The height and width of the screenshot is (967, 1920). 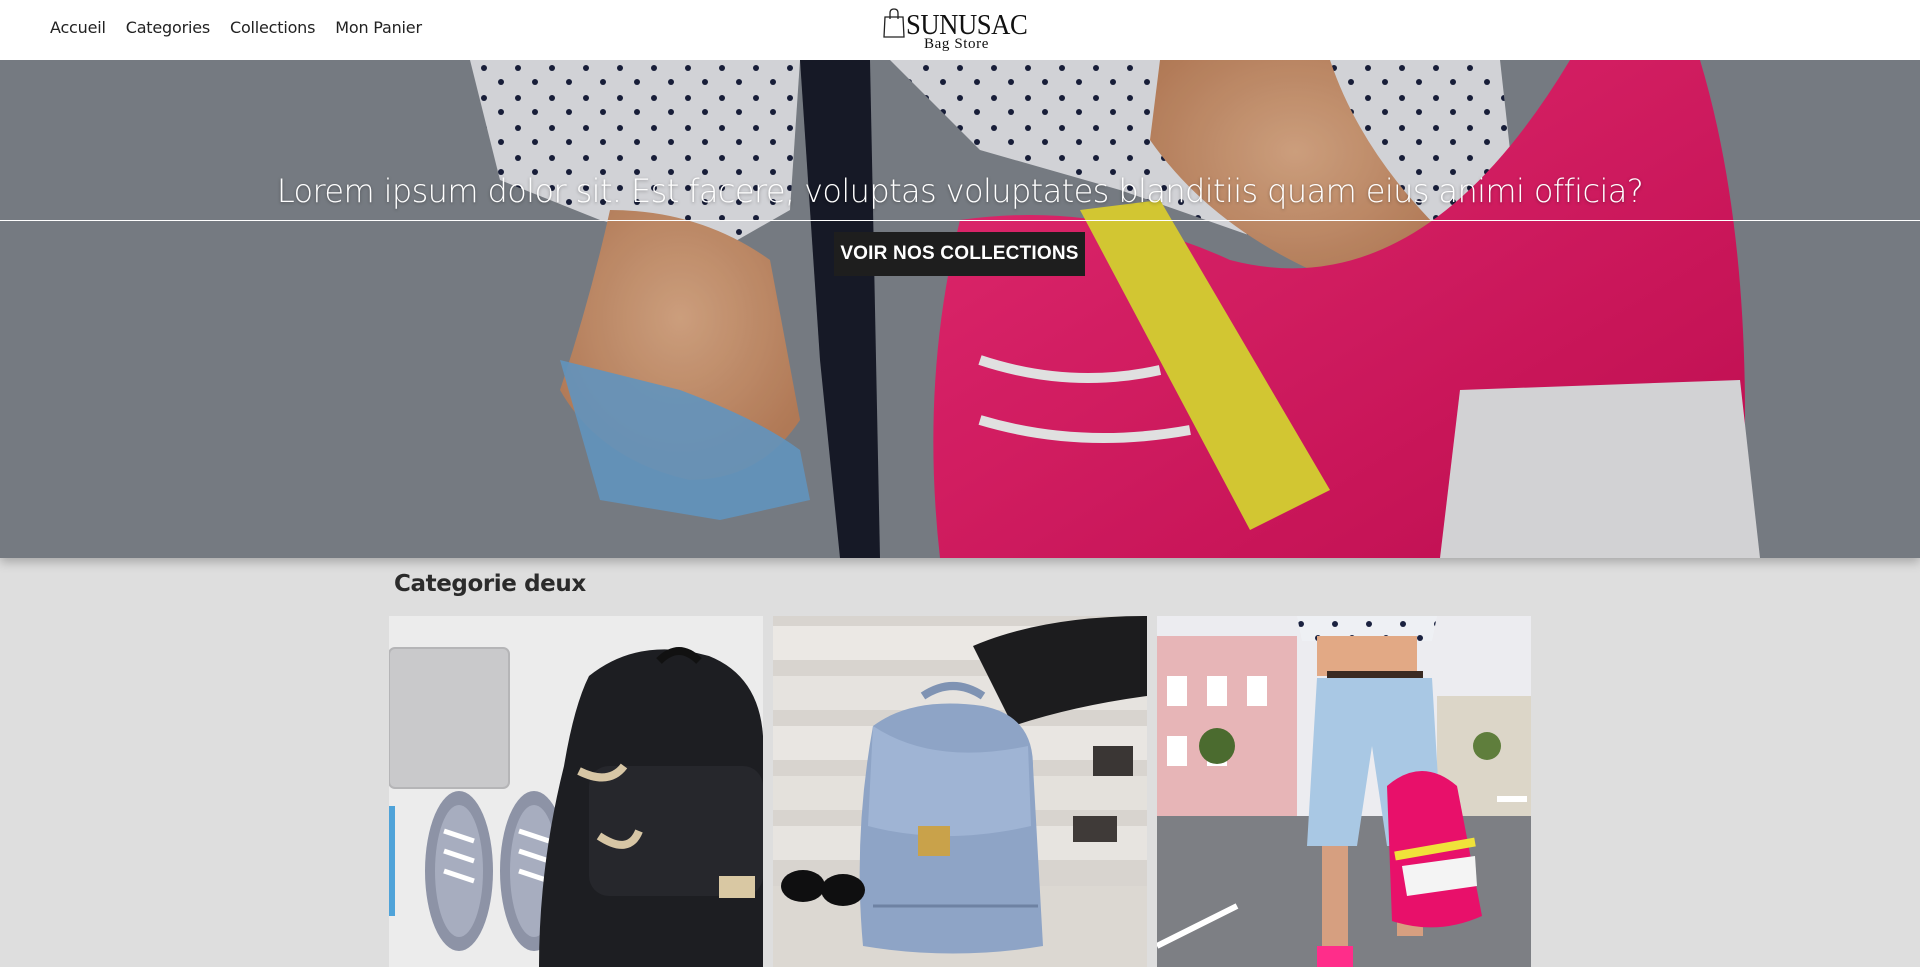 I want to click on product-image-black-backpack, so click(x=576, y=791).